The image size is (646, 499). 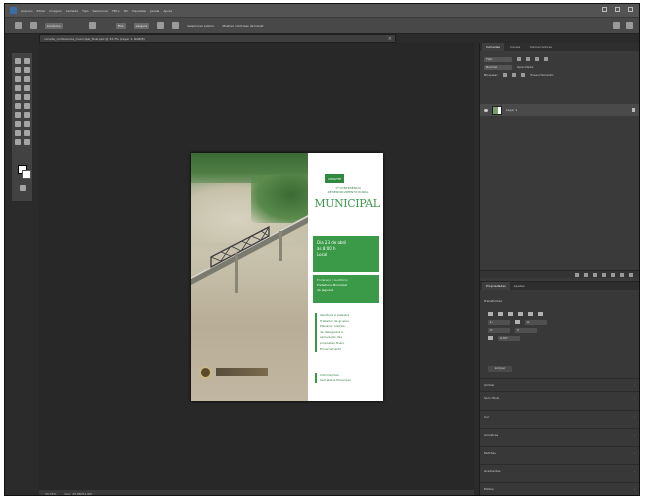 I want to click on marquee-tool-icon, so click(x=27, y=61).